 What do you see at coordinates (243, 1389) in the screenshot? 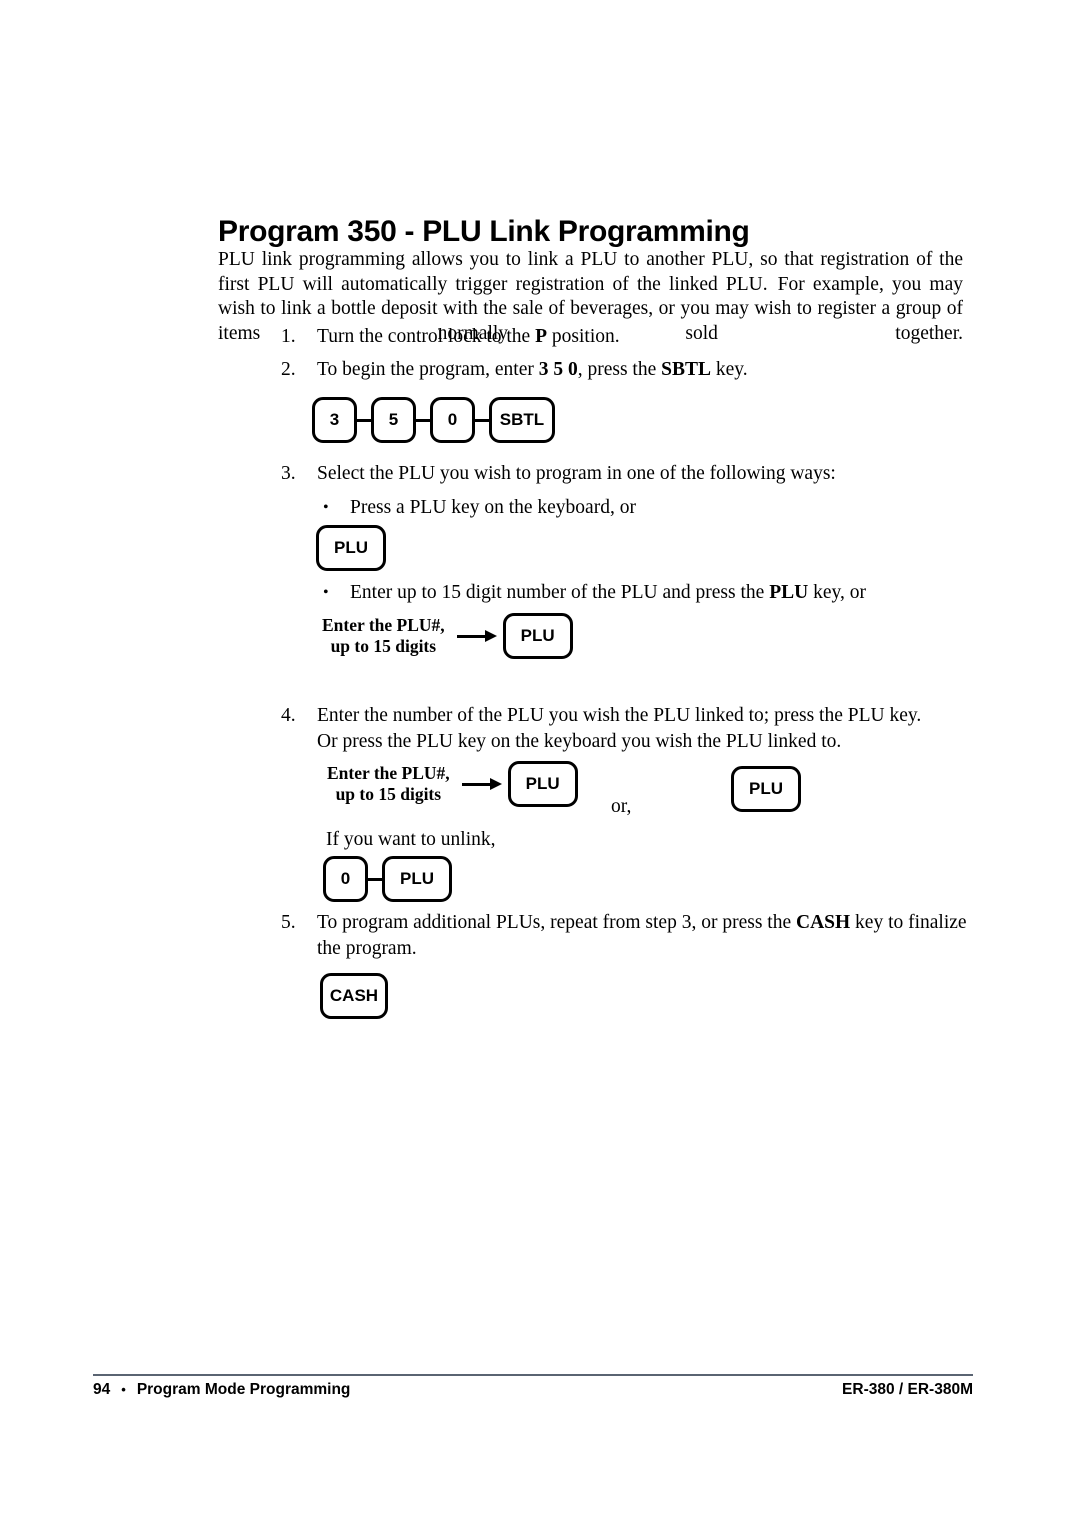
I see `footer-section-title: Program Mode Programming` at bounding box center [243, 1389].